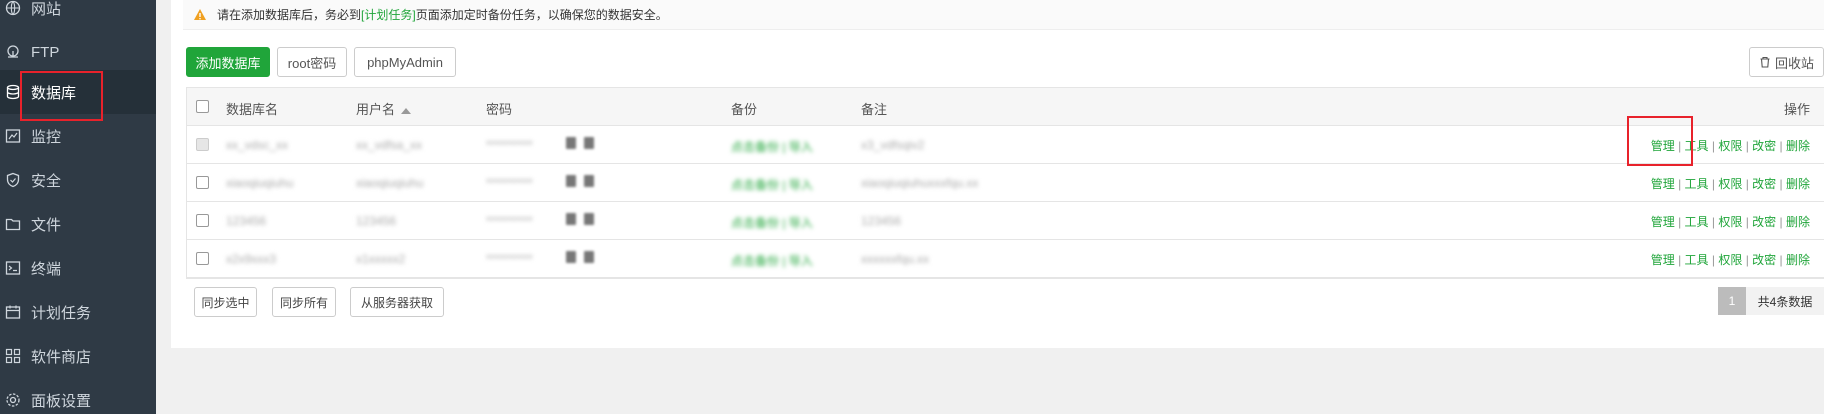 Image resolution: width=1824 pixels, height=414 pixels. What do you see at coordinates (405, 62) in the screenshot?
I see `phpmyadmin-button: phpMyAdmin` at bounding box center [405, 62].